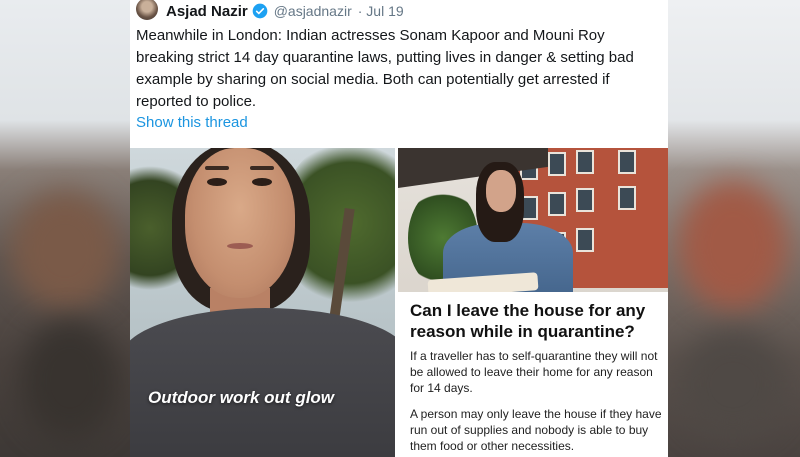 This screenshot has height=457, width=800. What do you see at coordinates (241, 397) in the screenshot?
I see `image-caption: Outdoor work out glow` at bounding box center [241, 397].